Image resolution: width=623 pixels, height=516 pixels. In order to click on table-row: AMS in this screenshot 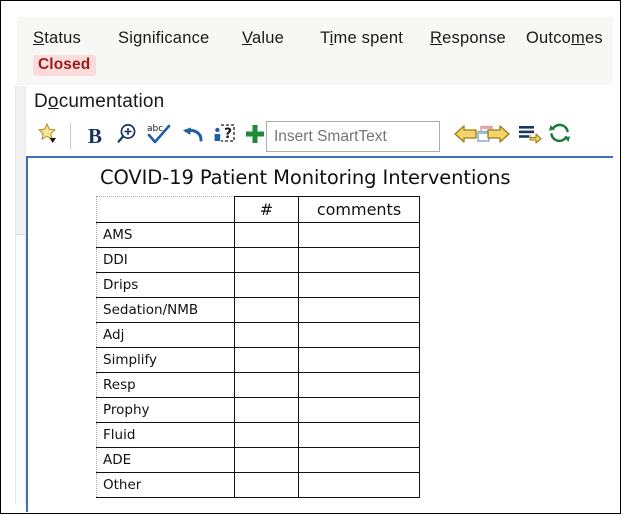, I will do `click(258, 235)`.